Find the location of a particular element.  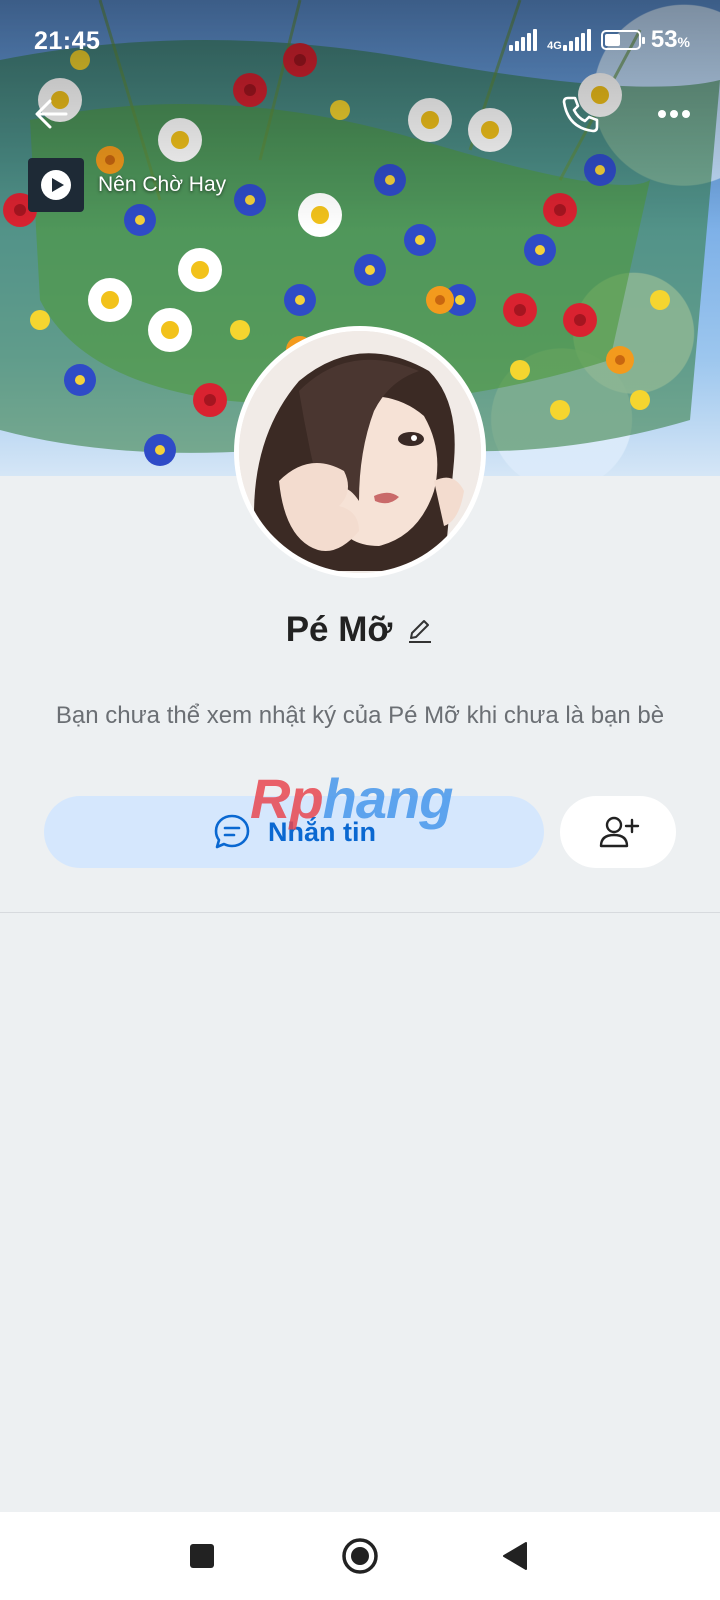

add-user-icon is located at coordinates (619, 832).